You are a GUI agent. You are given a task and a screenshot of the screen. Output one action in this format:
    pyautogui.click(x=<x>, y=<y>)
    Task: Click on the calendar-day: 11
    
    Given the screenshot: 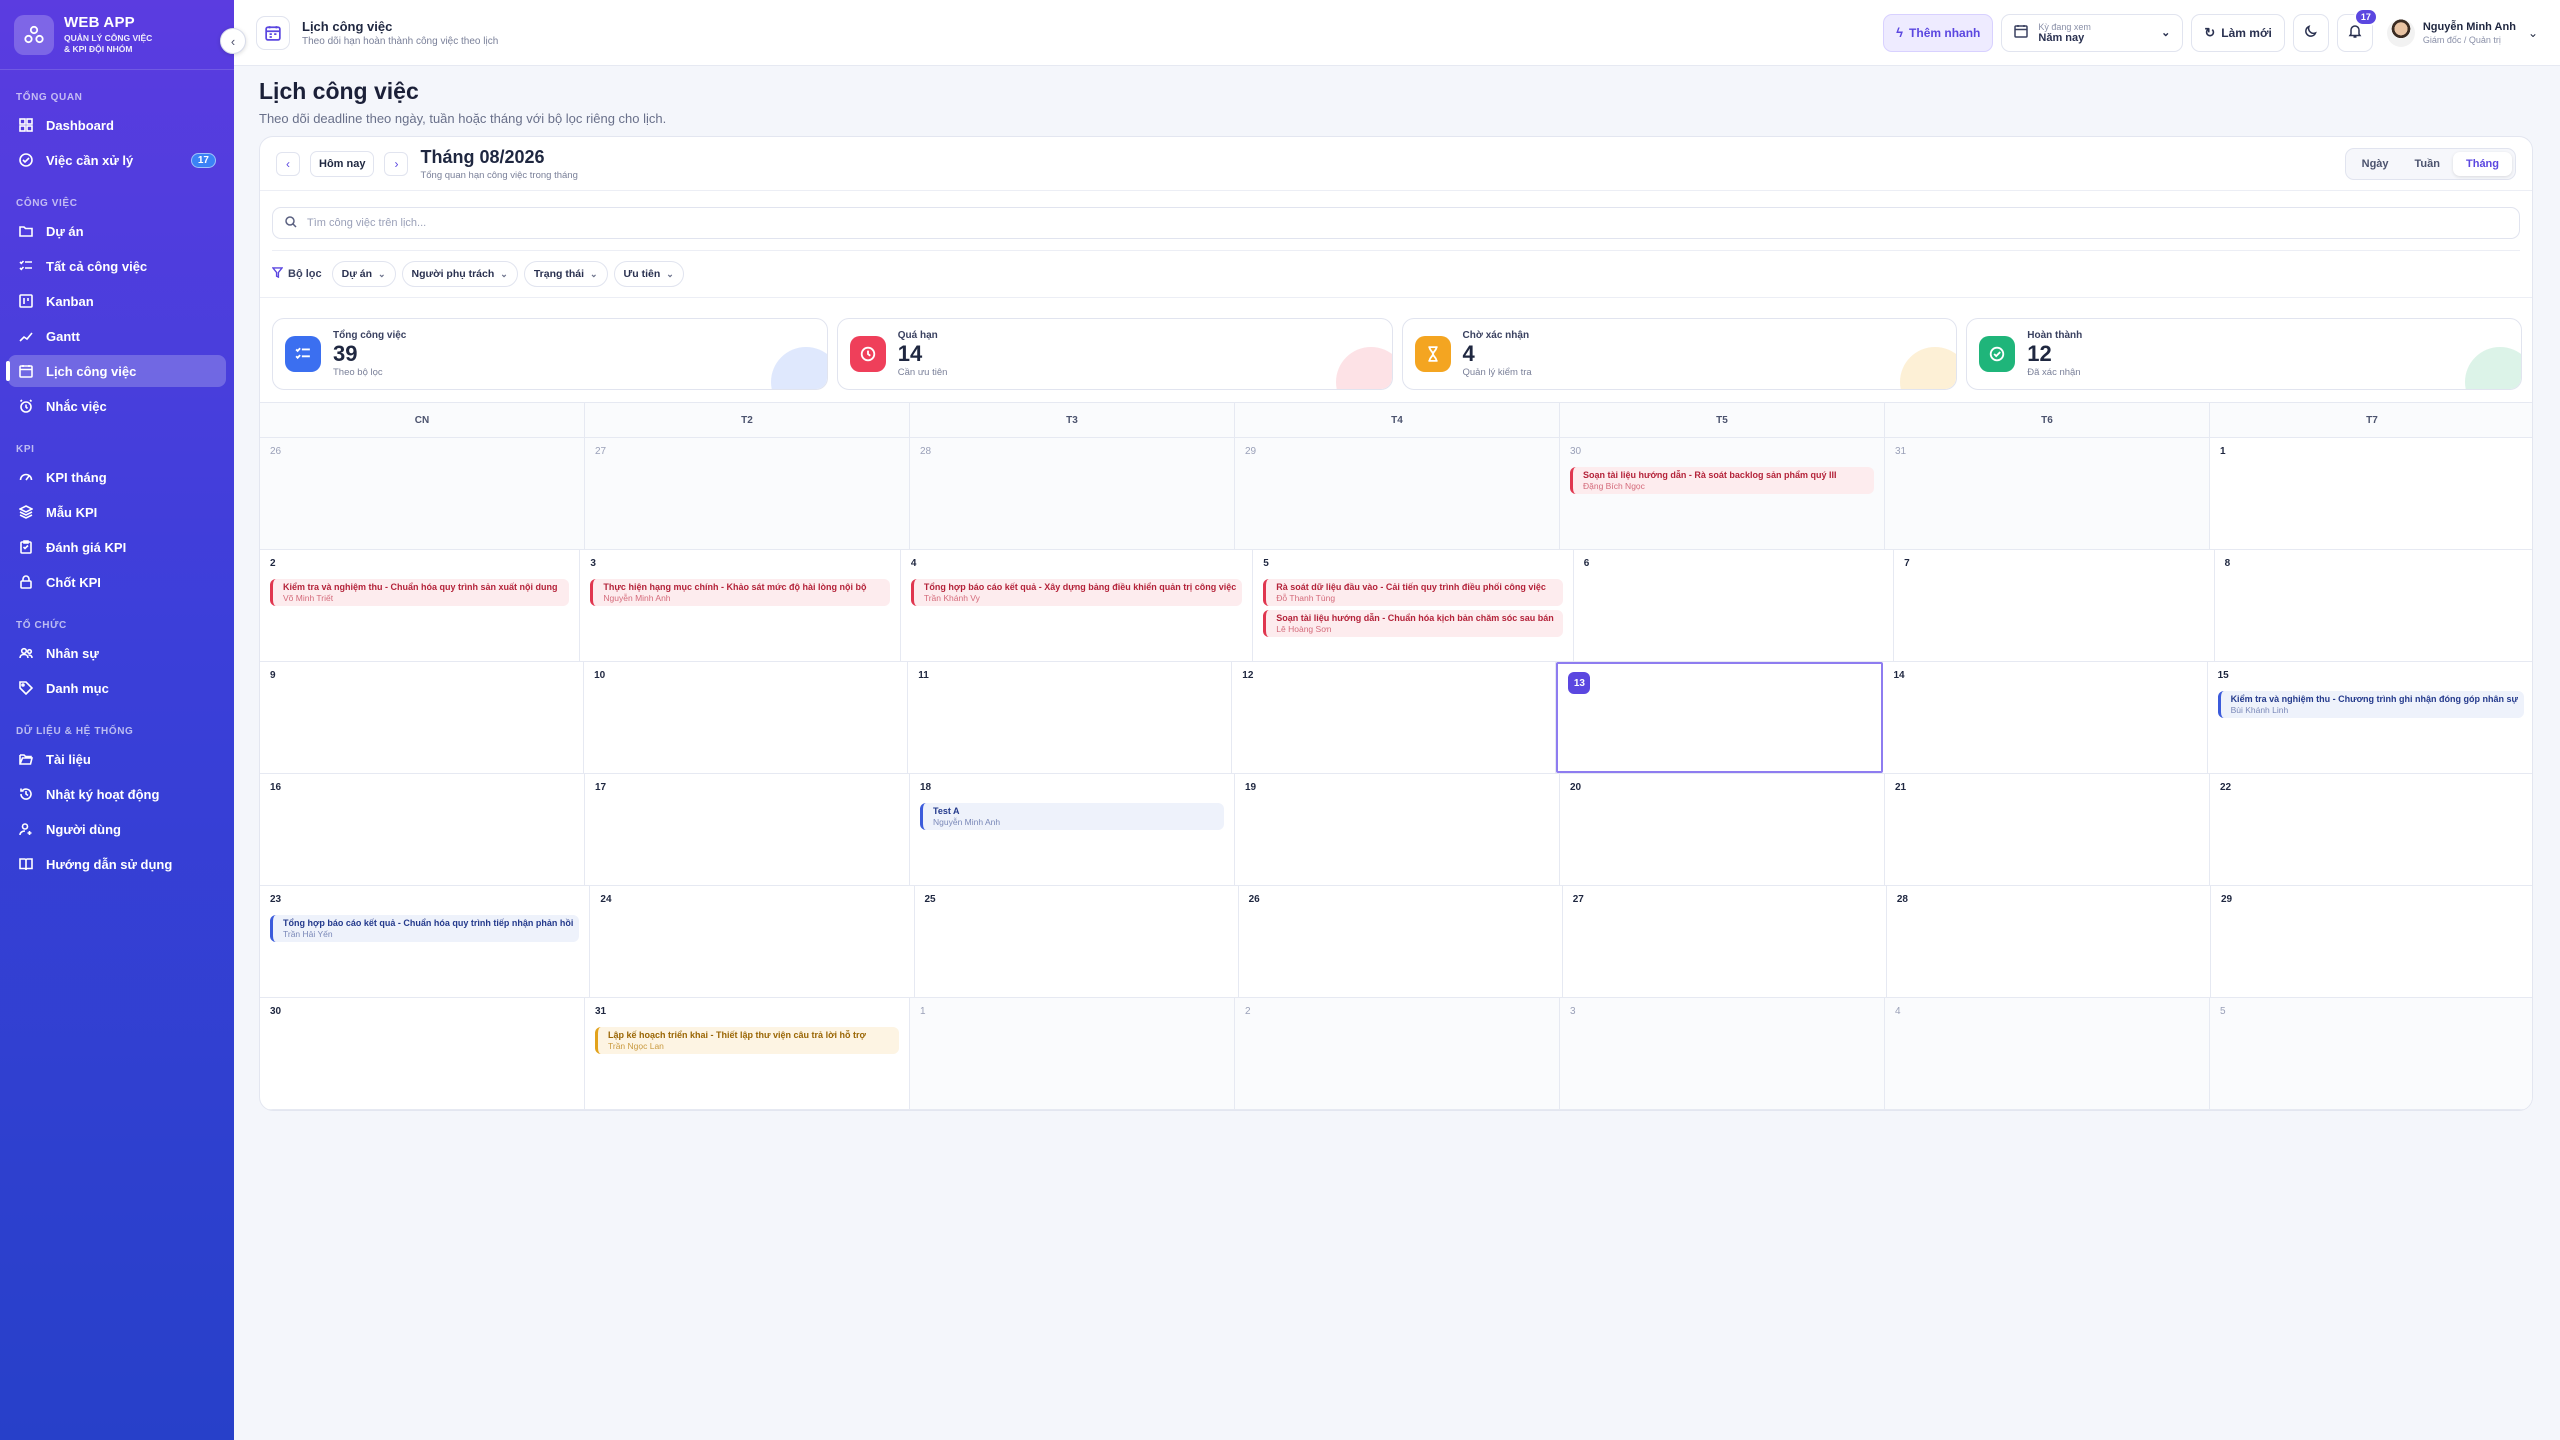 What is the action you would take?
    pyautogui.click(x=1070, y=717)
    